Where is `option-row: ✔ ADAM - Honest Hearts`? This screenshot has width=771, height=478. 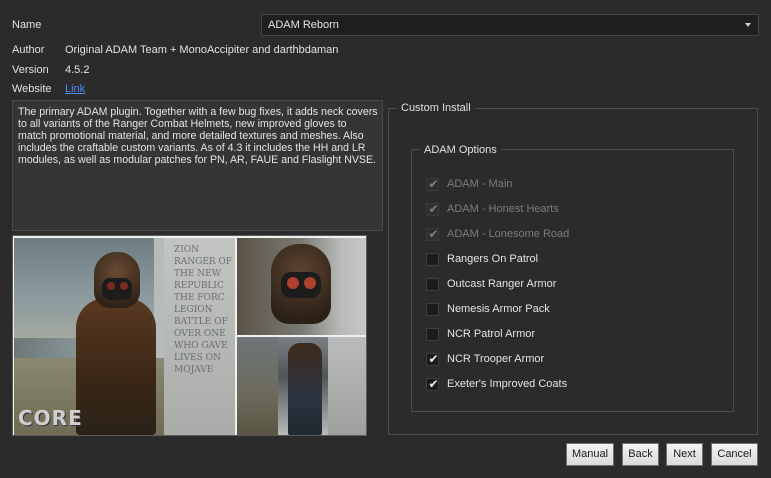
option-row: ✔ ADAM - Honest Hearts is located at coordinates (492, 209).